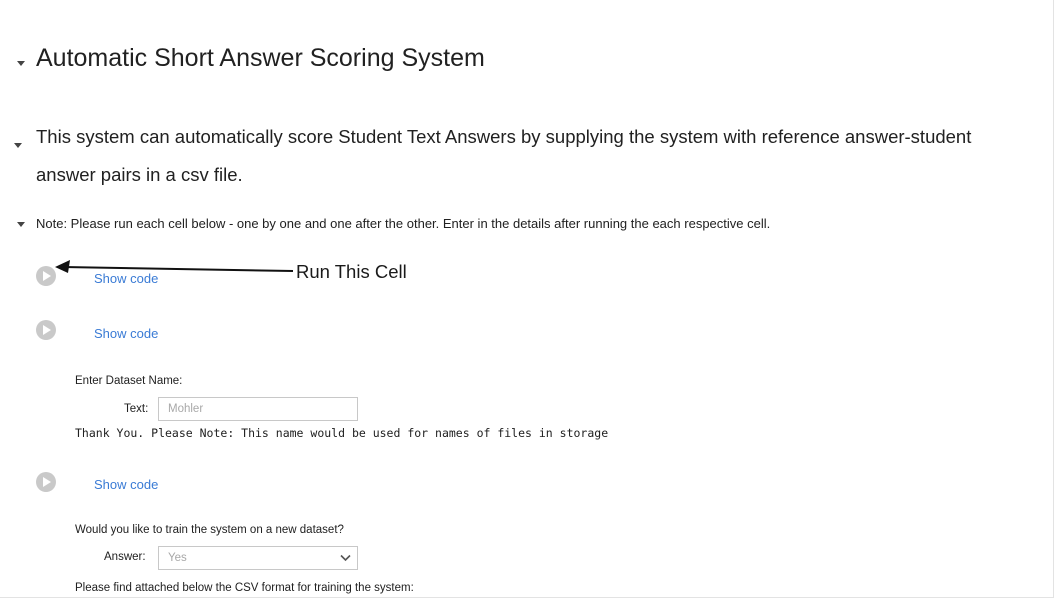 This screenshot has height=603, width=1056. What do you see at coordinates (351, 271) in the screenshot?
I see `annotation-run-this-cell: Run This Cell` at bounding box center [351, 271].